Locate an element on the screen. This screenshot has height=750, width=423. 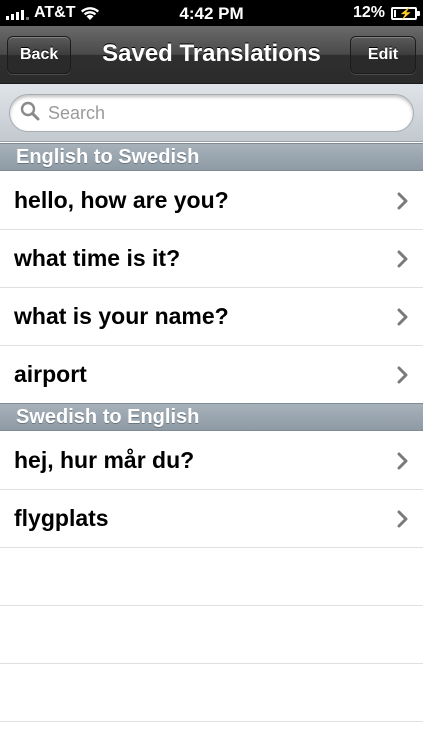
list-item-label: flygplats is located at coordinates (61, 518).